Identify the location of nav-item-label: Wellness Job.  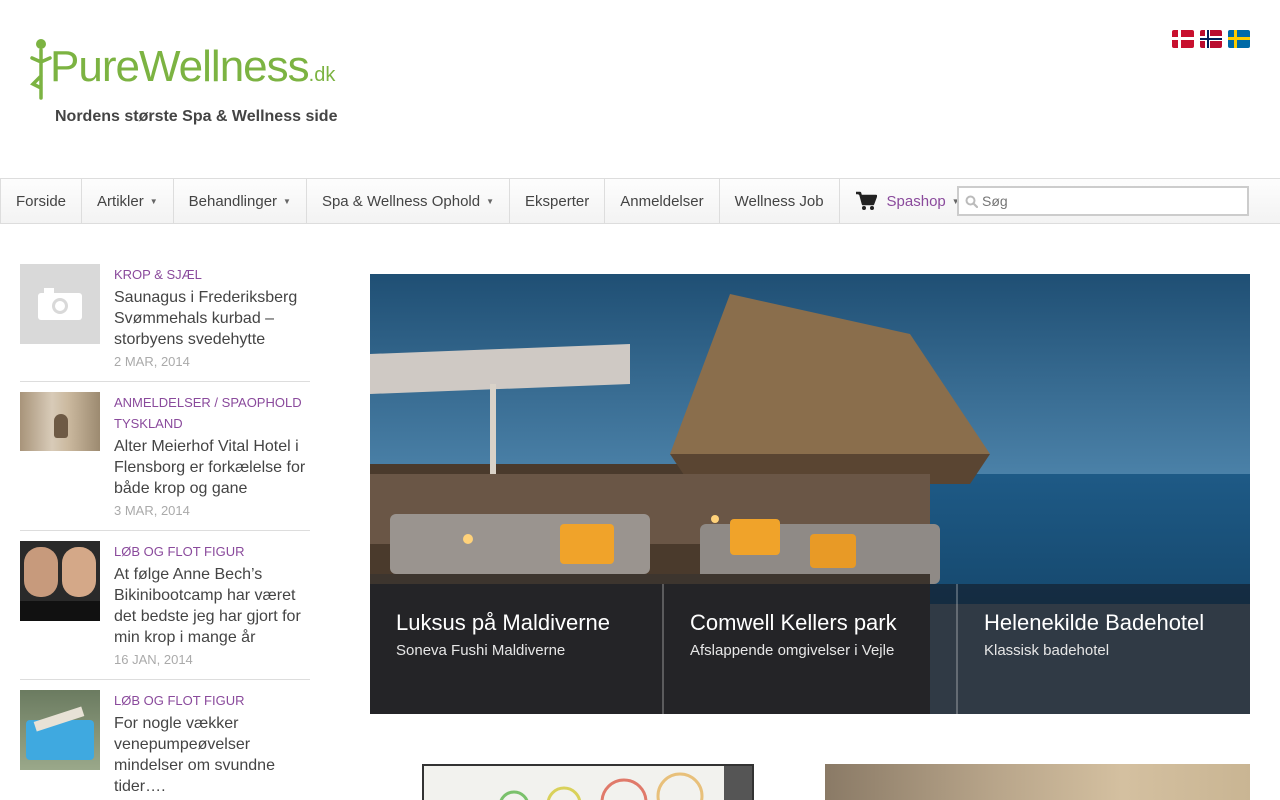
(779, 201).